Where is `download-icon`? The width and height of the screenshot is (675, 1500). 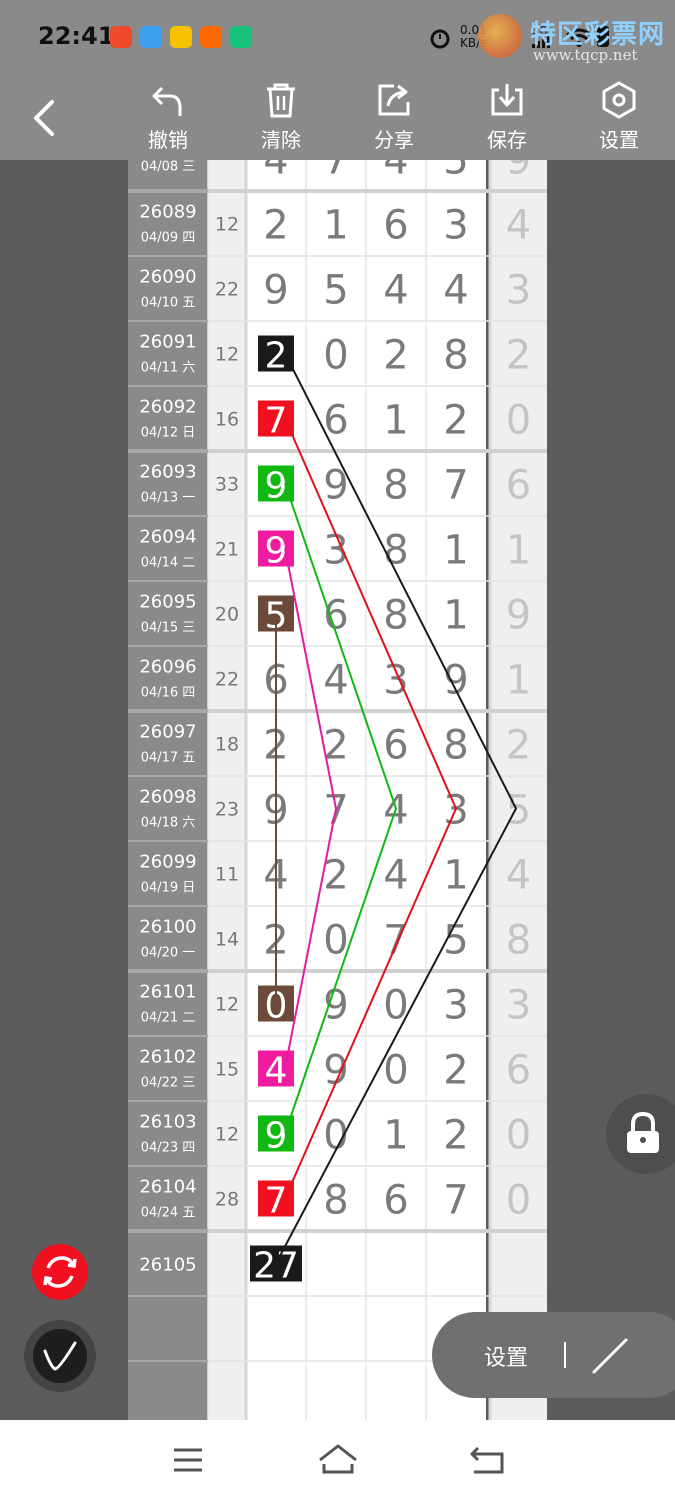 download-icon is located at coordinates (507, 100).